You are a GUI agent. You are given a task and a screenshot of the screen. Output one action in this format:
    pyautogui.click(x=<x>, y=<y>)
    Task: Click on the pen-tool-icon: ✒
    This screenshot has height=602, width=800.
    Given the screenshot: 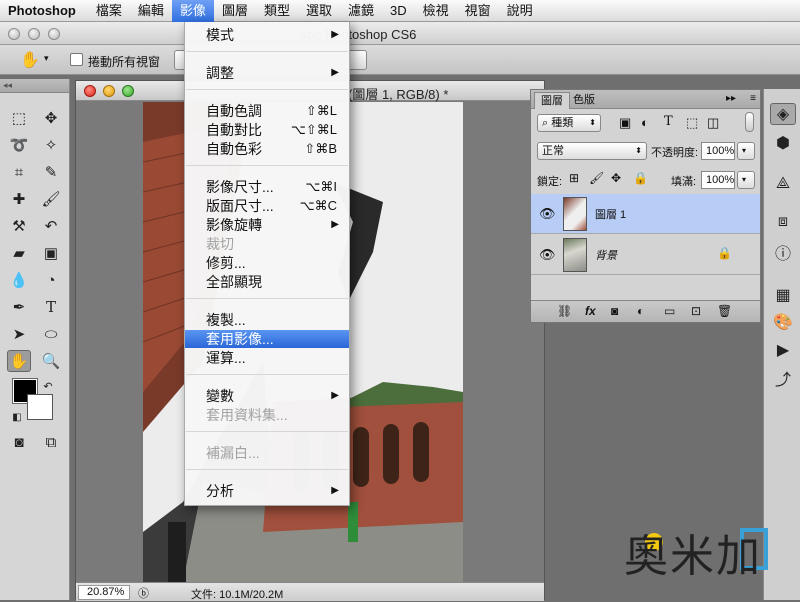 What is the action you would take?
    pyautogui.click(x=19, y=307)
    